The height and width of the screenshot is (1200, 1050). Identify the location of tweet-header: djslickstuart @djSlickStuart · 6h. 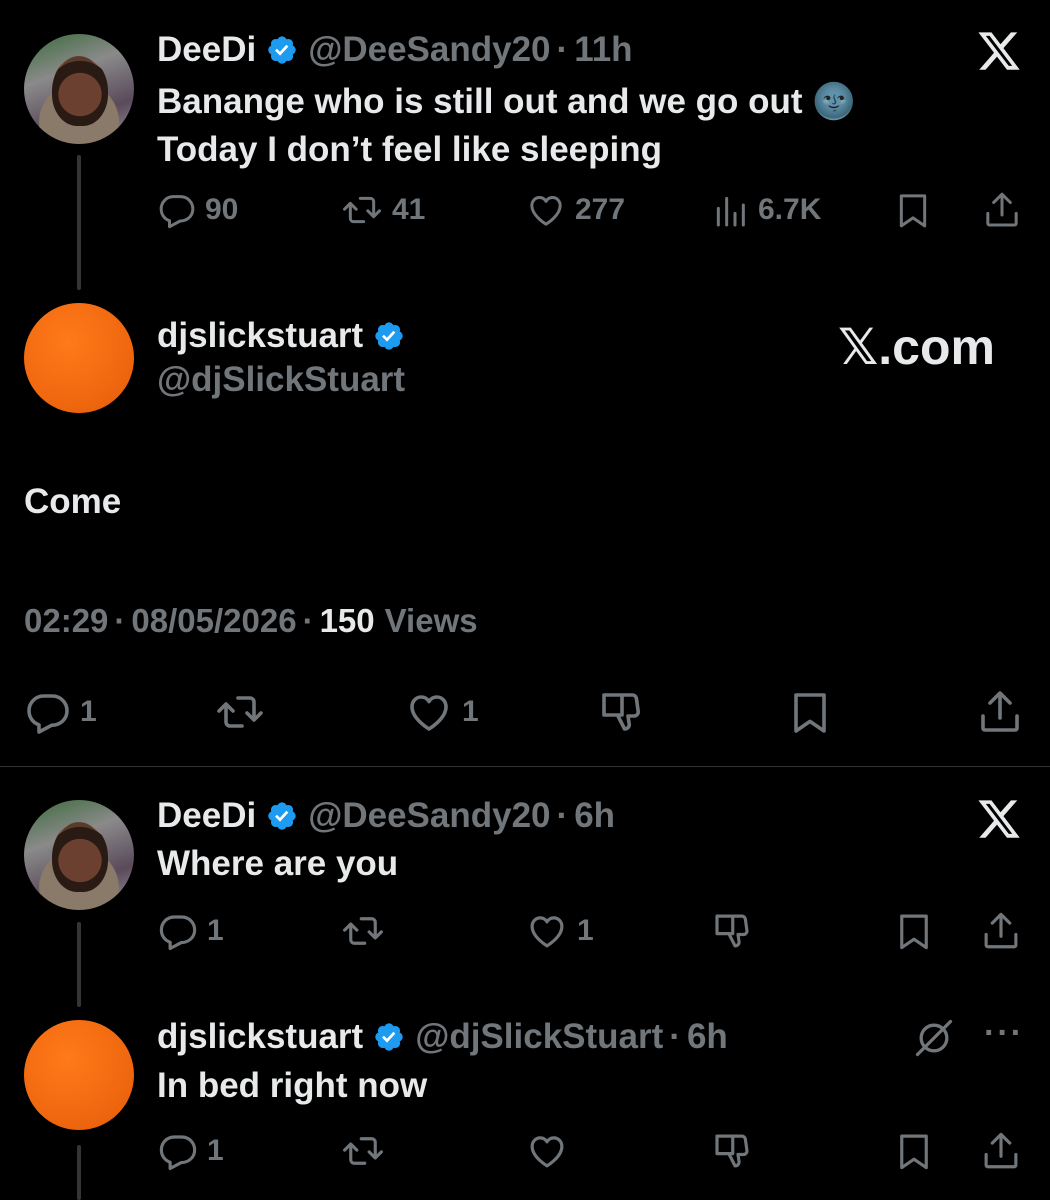
(442, 1037).